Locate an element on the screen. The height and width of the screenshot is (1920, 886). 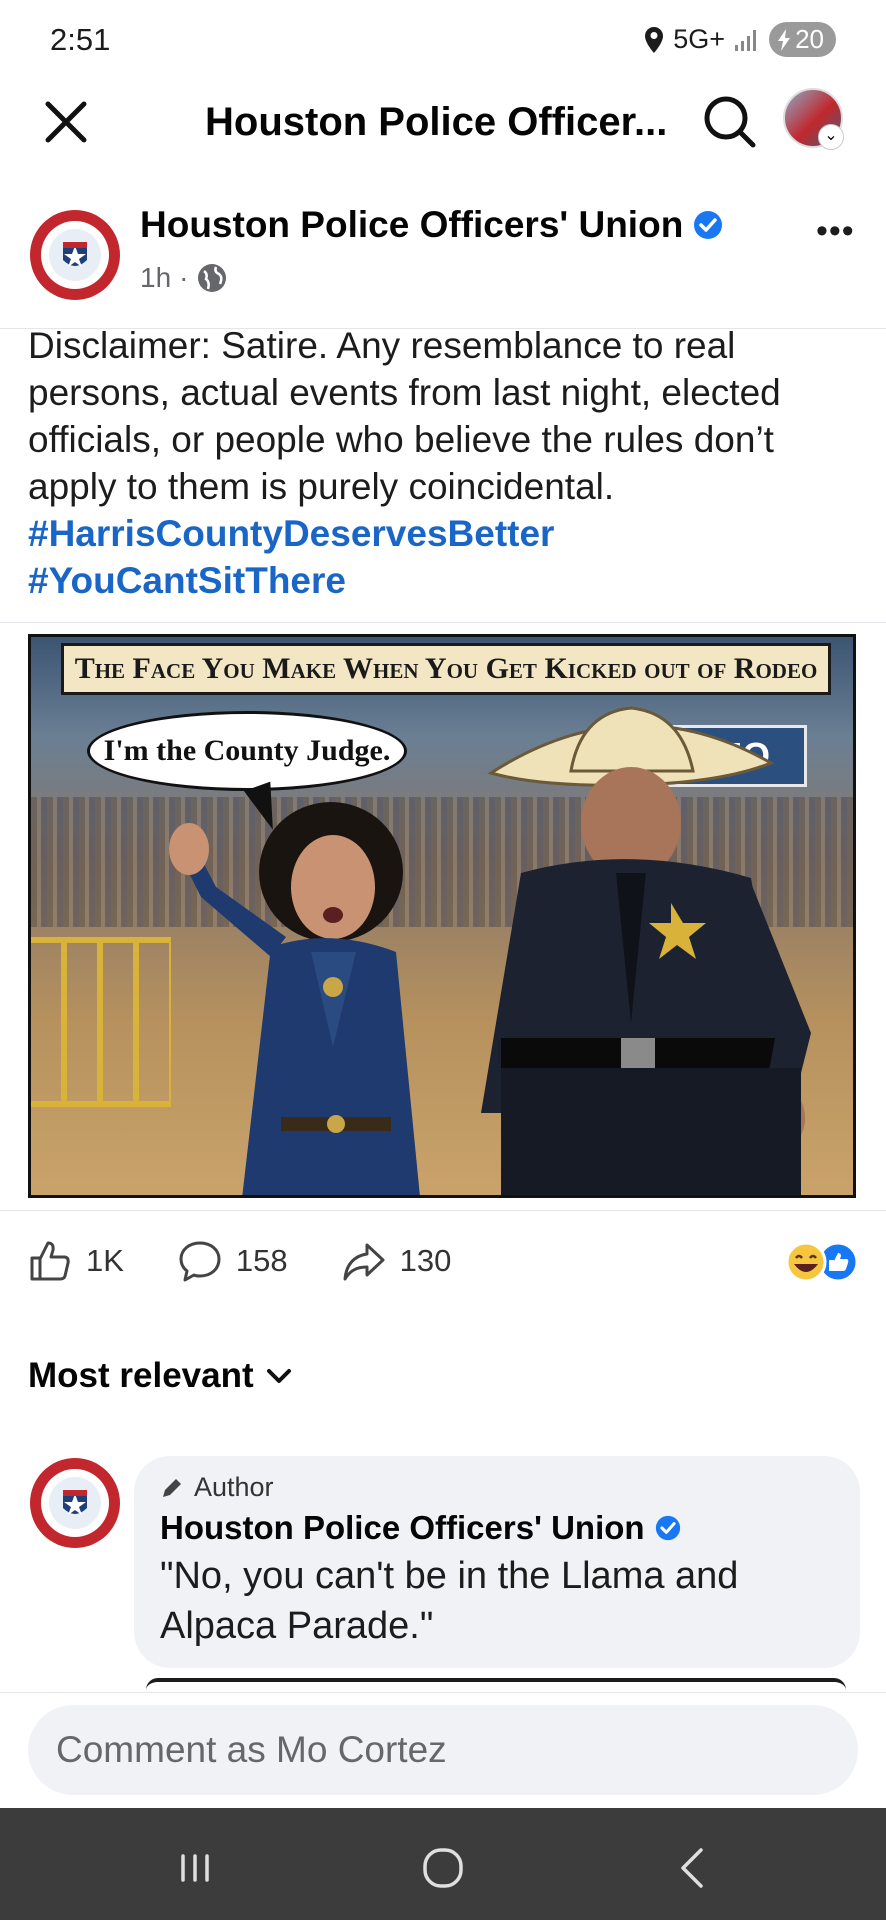
battery-level: 20 is located at coordinates (809, 39).